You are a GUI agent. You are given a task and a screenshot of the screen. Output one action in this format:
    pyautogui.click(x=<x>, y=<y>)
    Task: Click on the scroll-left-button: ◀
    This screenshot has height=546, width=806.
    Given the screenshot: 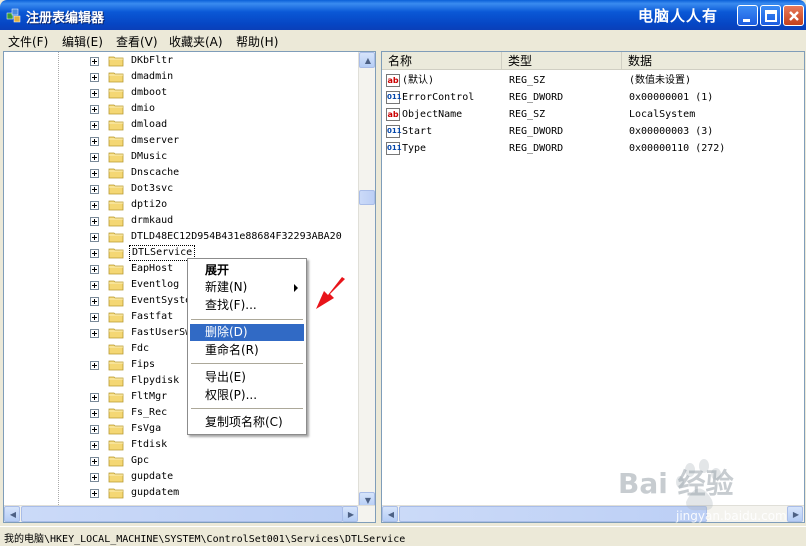 What is the action you would take?
    pyautogui.click(x=12, y=514)
    